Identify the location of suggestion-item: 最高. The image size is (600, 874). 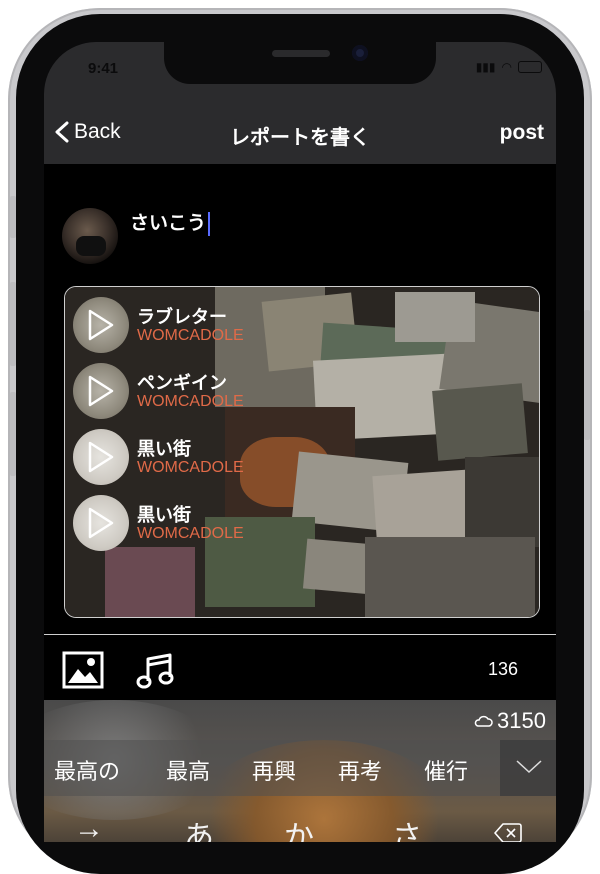
(188, 770).